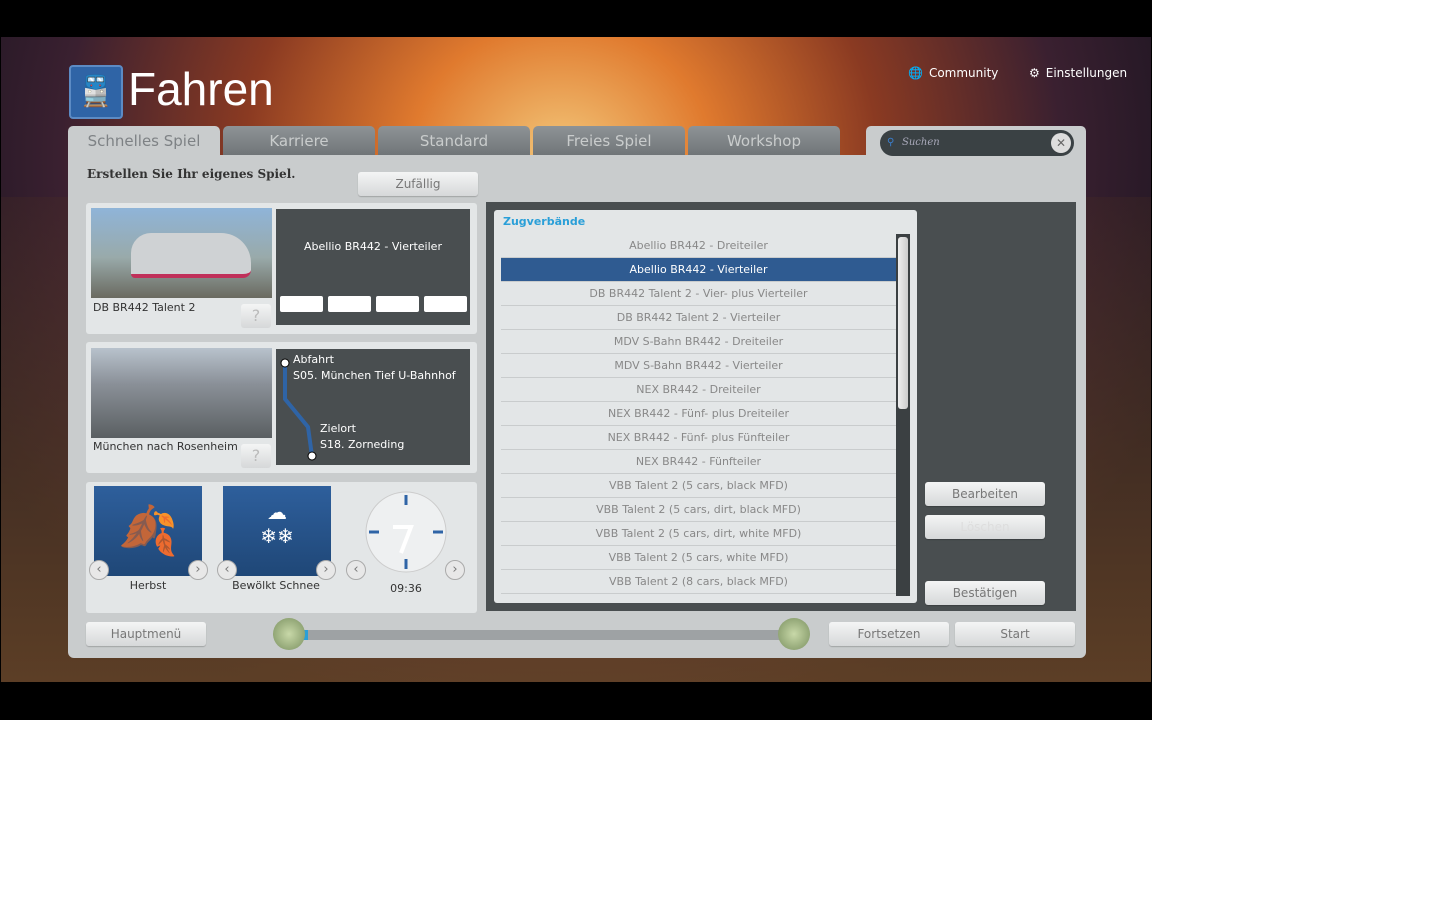 This screenshot has width=1440, height=900. Describe the element at coordinates (698, 438) in the screenshot. I see `formation-item: NEX BR442 - Fünf- plus Fünfteiler` at that location.